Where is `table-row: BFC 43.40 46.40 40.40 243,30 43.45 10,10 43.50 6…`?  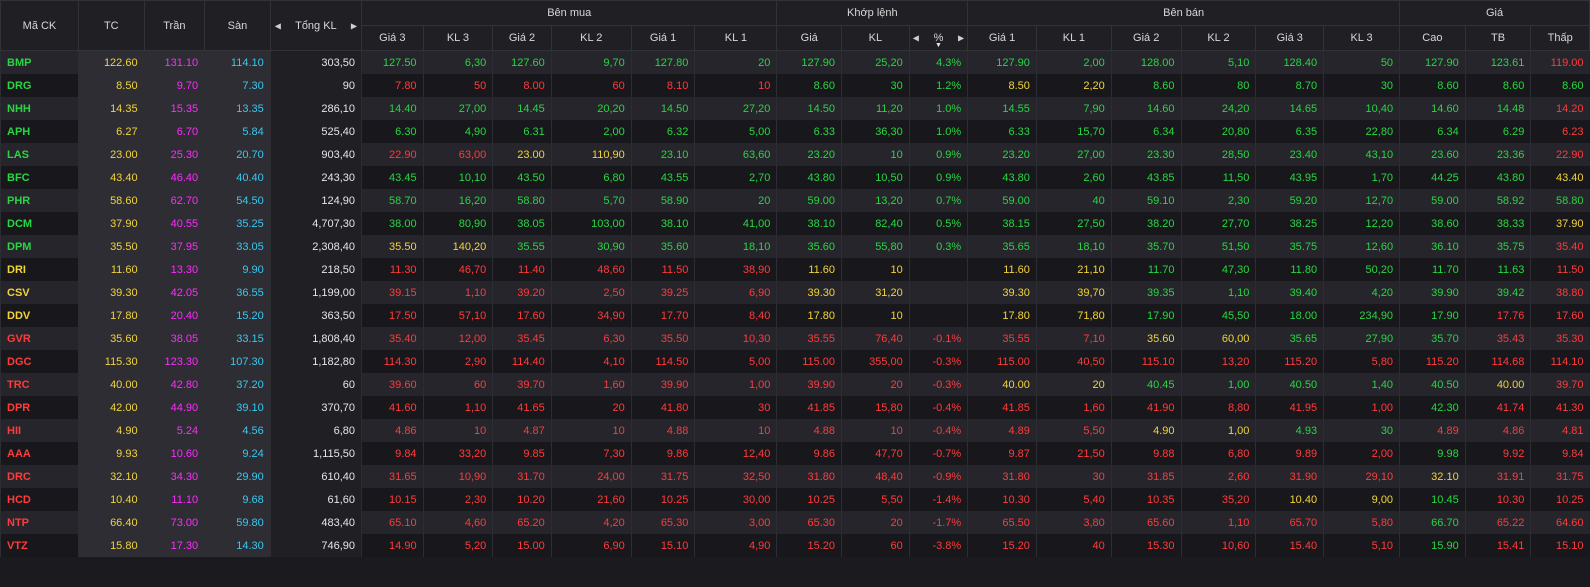 table-row: BFC 43.40 46.40 40.40 243,30 43.45 10,10 43.50 6… is located at coordinates (795, 177).